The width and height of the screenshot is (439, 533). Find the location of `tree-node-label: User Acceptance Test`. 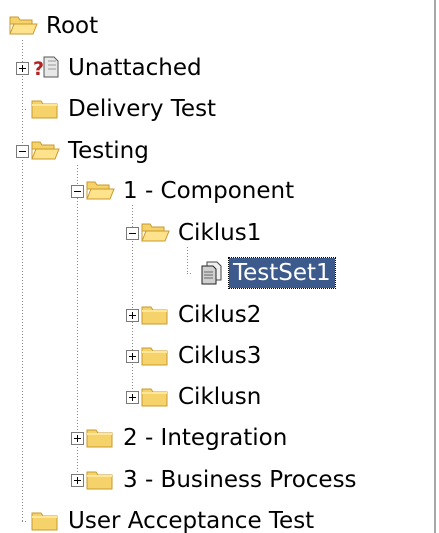

tree-node-label: User Acceptance Test is located at coordinates (191, 519).